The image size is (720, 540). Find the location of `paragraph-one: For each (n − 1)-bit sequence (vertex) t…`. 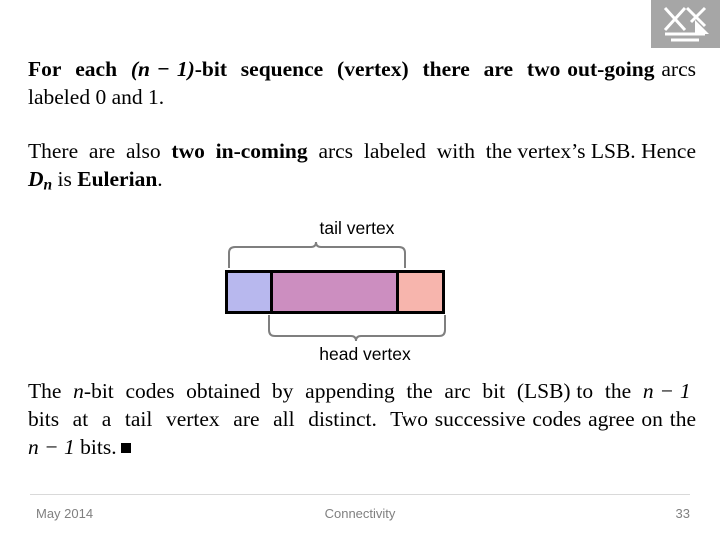

paragraph-one: For each (n − 1)-bit sequence (vertex) t… is located at coordinates (362, 83).